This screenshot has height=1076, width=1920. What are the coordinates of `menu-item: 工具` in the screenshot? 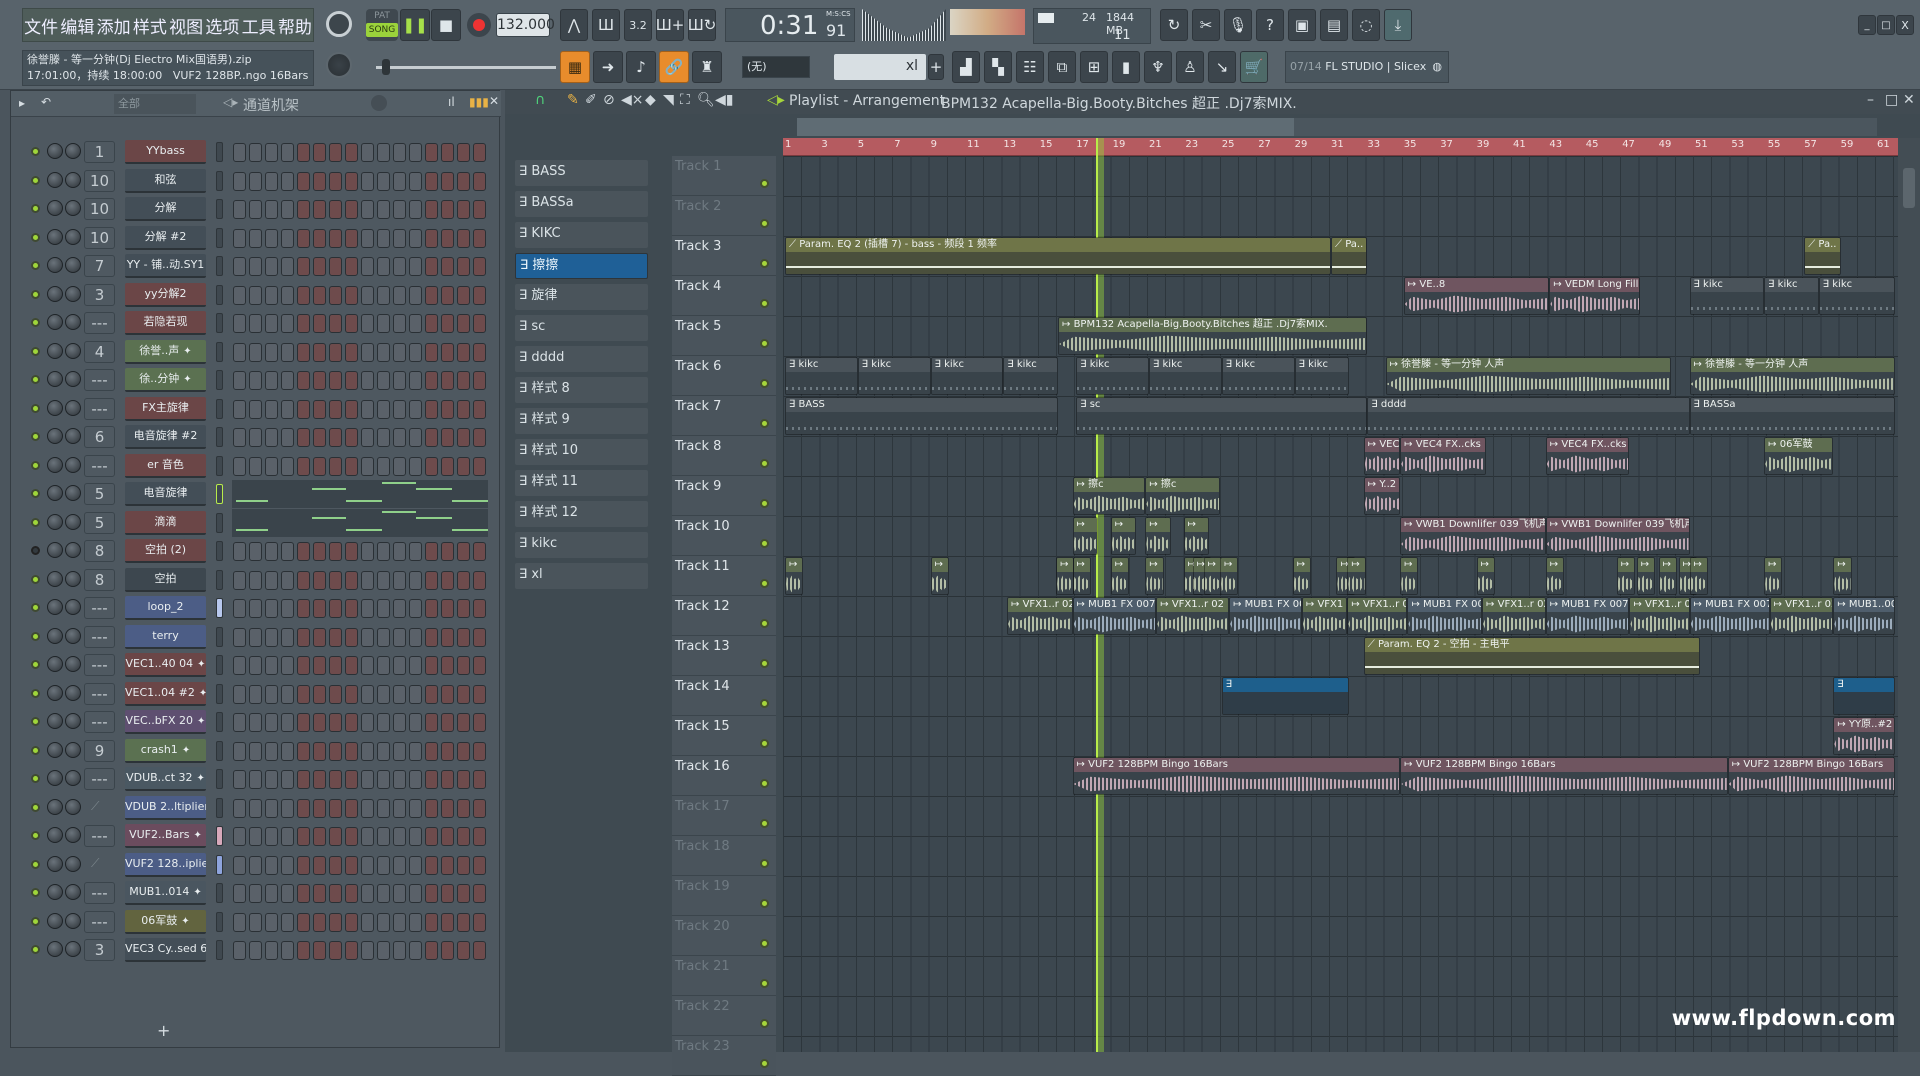 It's located at (259, 25).